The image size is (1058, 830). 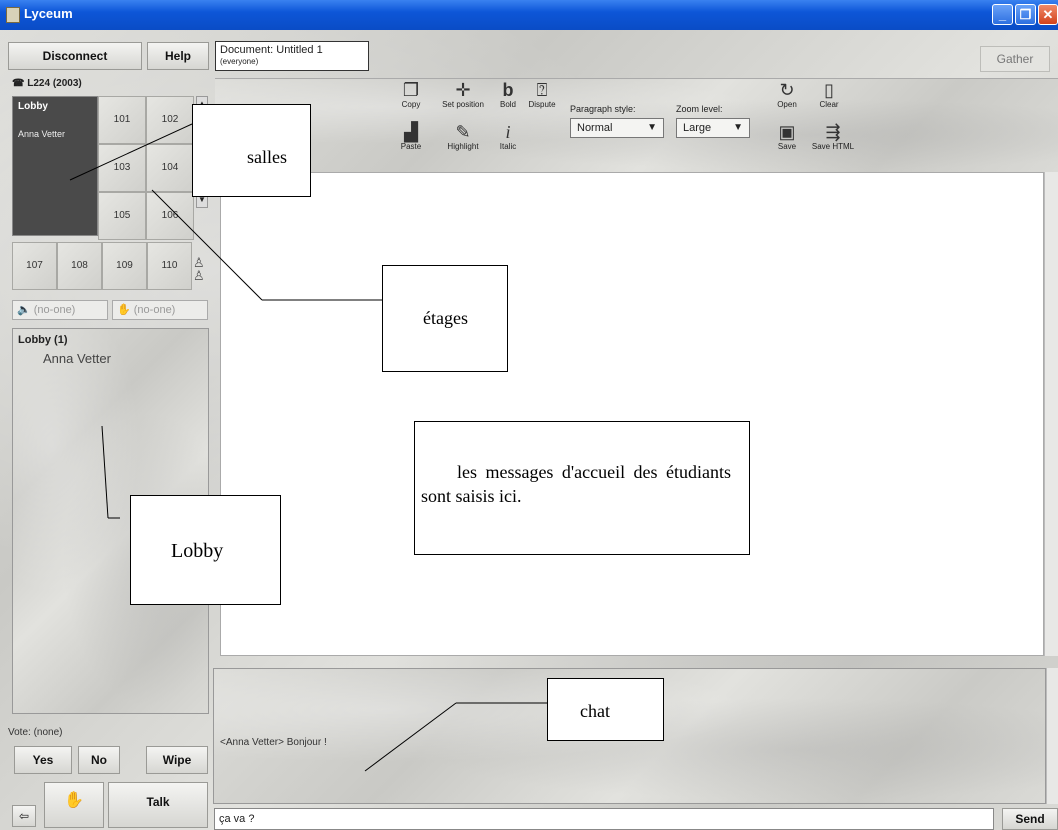 What do you see at coordinates (205, 550) in the screenshot?
I see `annotation-lobby: Lobby` at bounding box center [205, 550].